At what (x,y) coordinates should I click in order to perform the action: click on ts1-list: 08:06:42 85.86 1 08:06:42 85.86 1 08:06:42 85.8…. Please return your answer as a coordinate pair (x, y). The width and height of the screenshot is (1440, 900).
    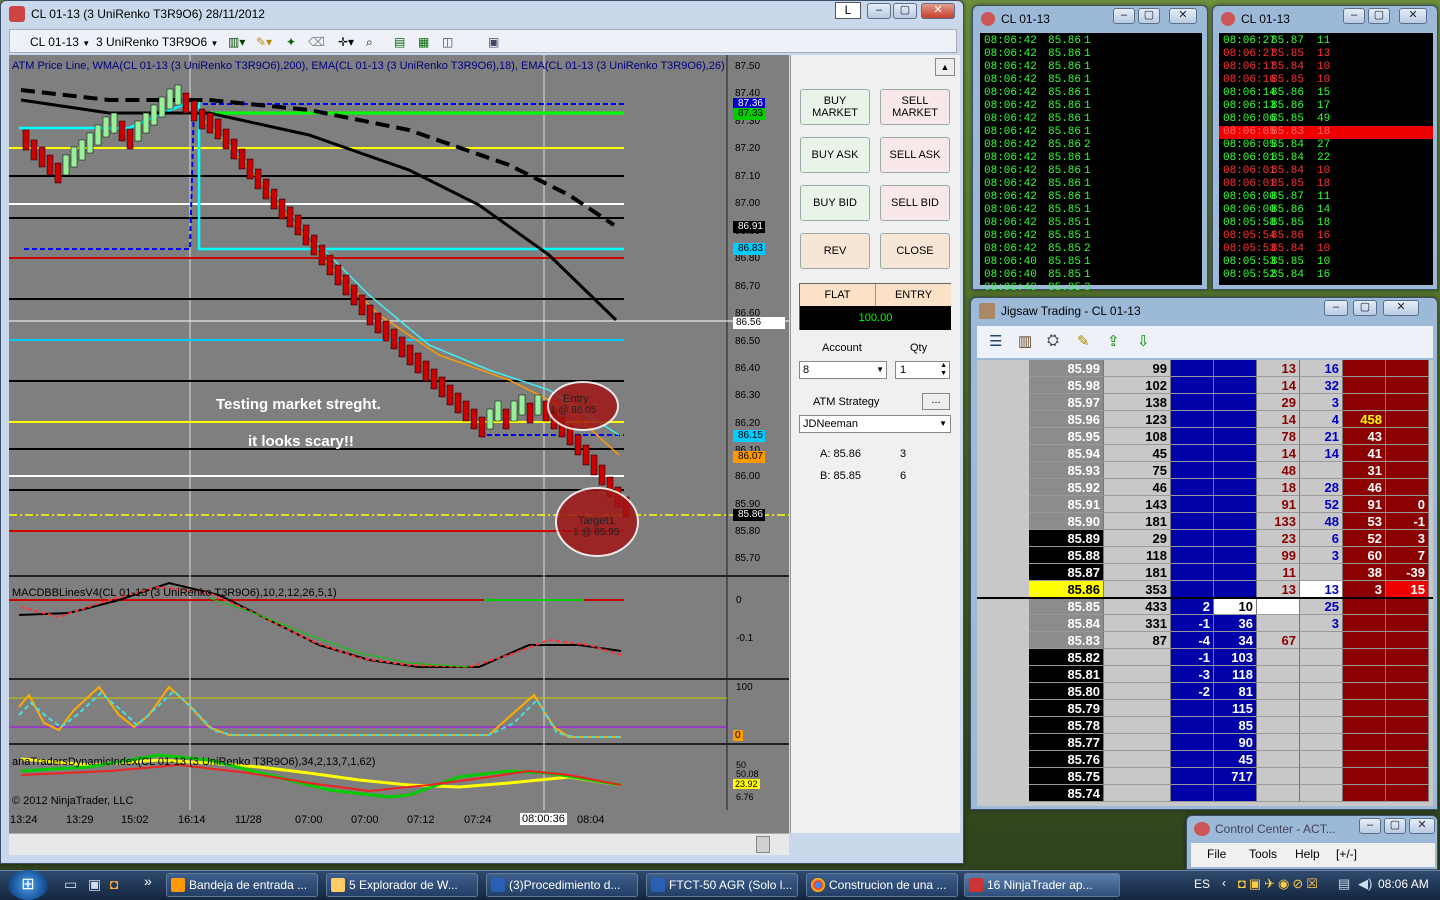
    Looking at the image, I should click on (1091, 163).